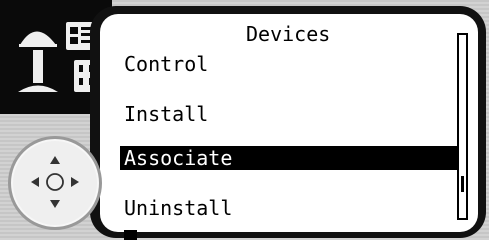 The image size is (489, 240). I want to click on scrollbar, so click(462, 126).